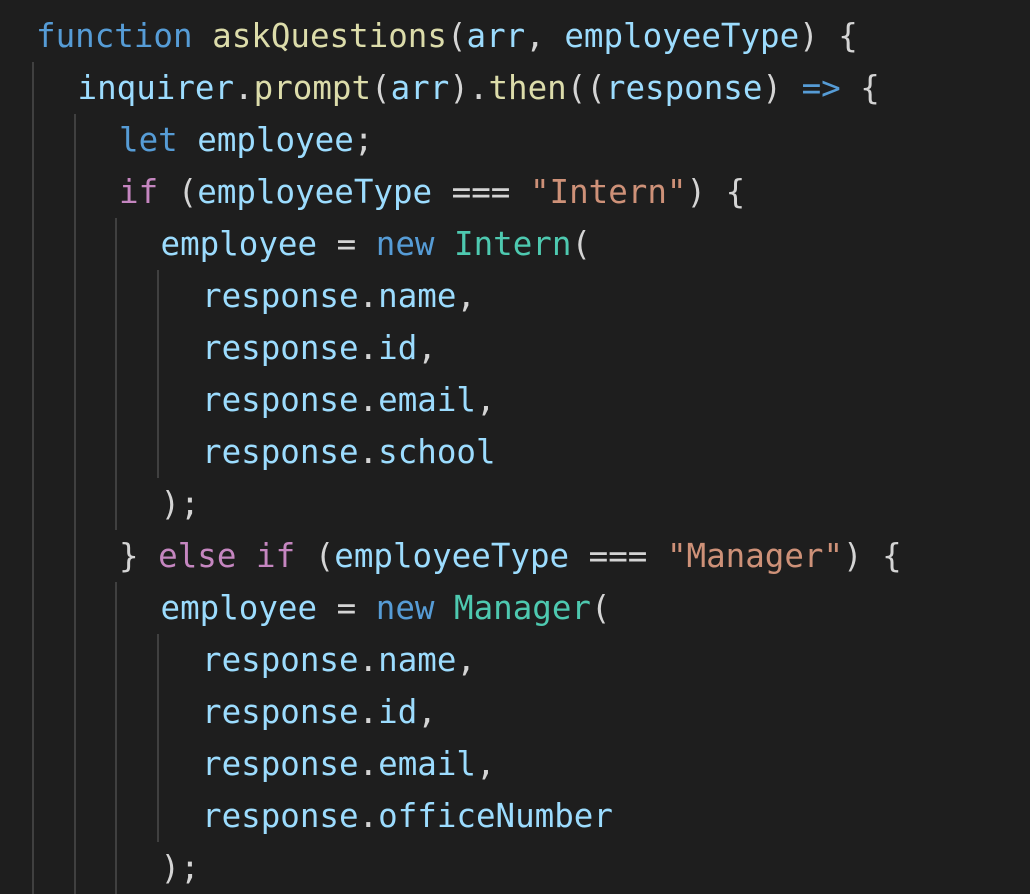 Image resolution: width=1030 pixels, height=894 pixels. Describe the element at coordinates (114, 36) in the screenshot. I see `code-token: function` at that location.